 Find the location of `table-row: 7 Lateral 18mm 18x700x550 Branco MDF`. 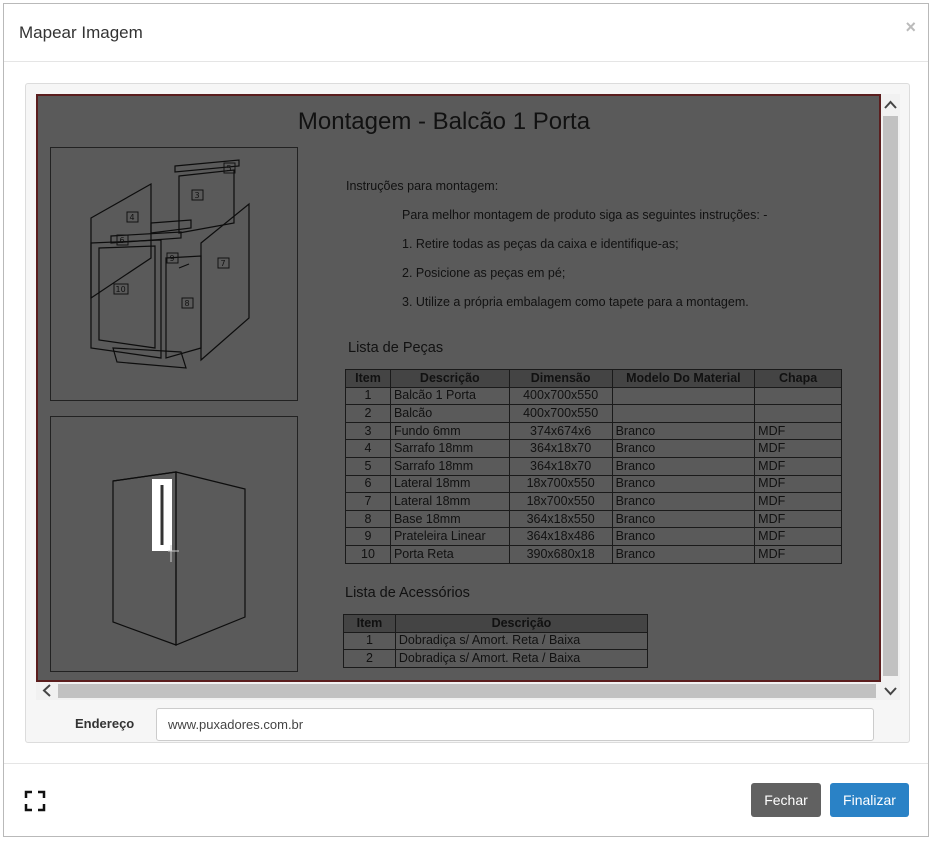

table-row: 7 Lateral 18mm 18x700x550 Branco MDF is located at coordinates (593, 501).